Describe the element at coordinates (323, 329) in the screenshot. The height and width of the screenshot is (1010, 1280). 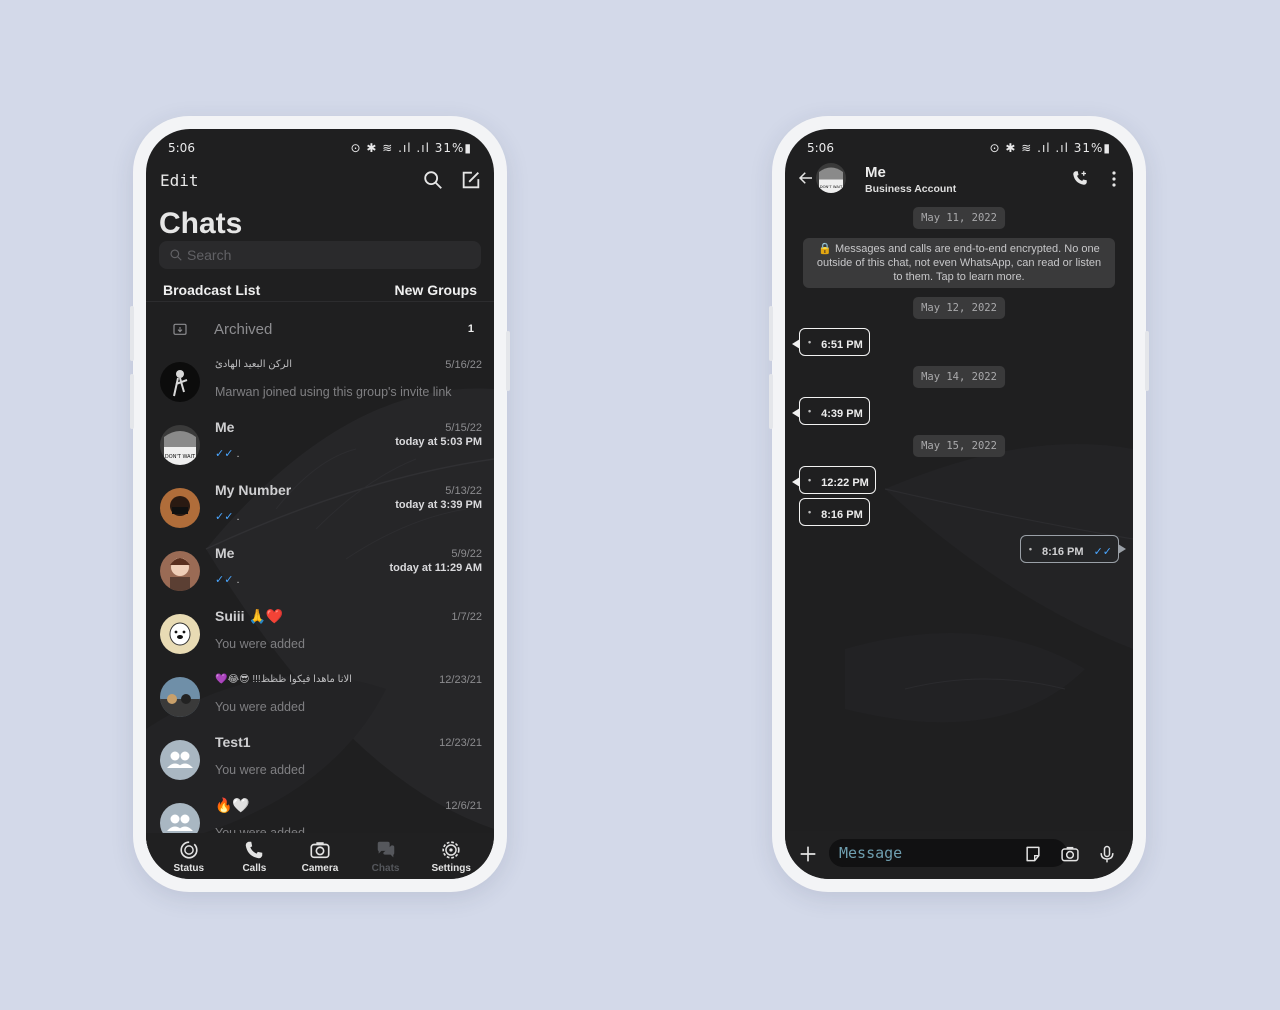
I see `archived-row: Archived 1` at that location.